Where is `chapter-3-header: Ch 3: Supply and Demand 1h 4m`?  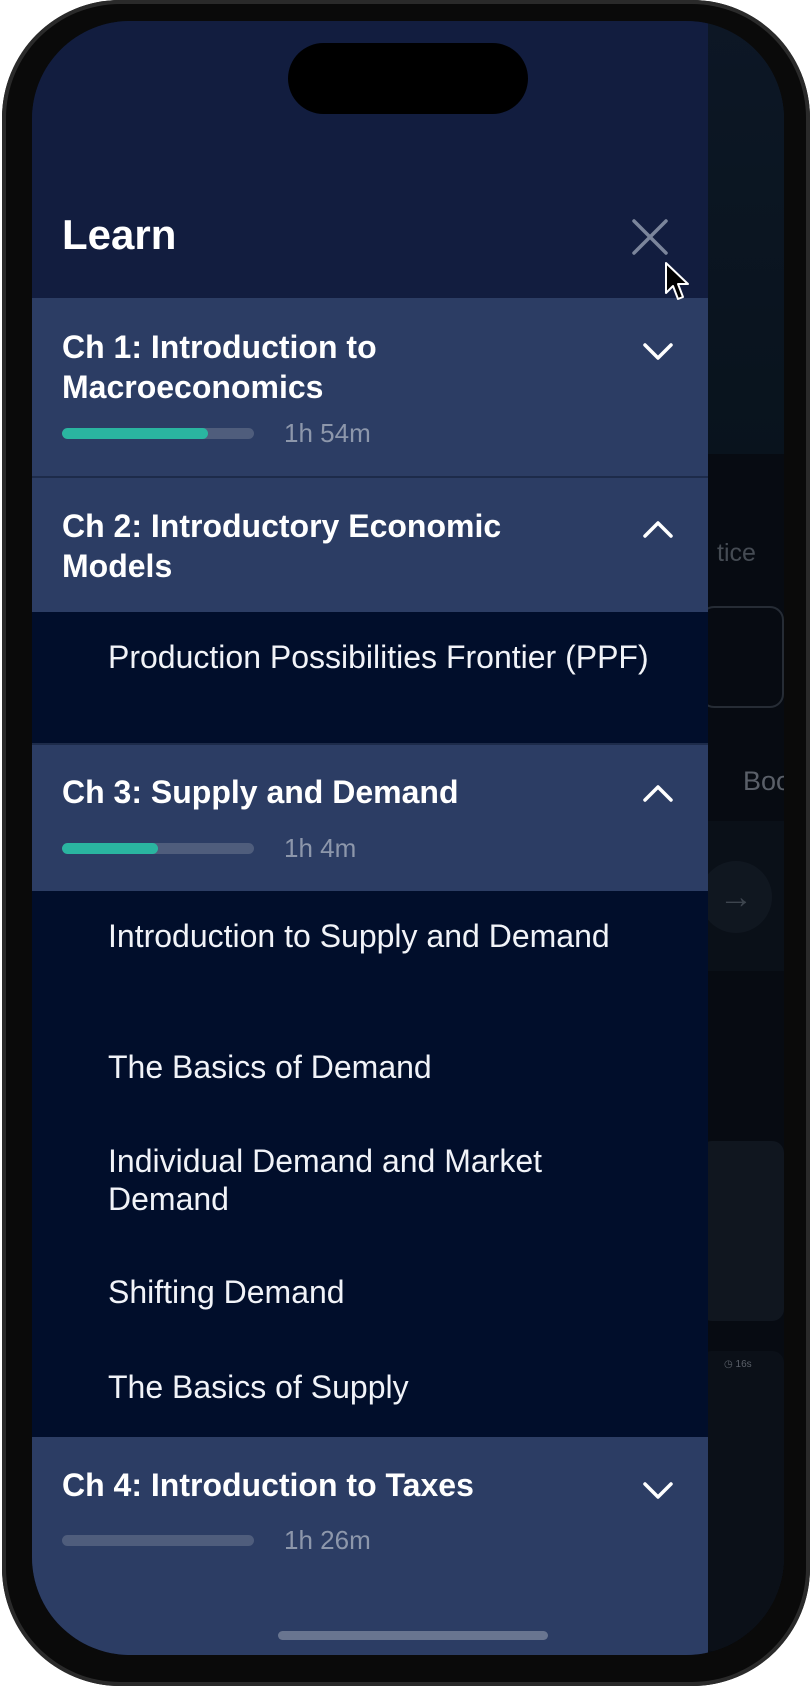 chapter-3-header: Ch 3: Supply and Demand 1h 4m is located at coordinates (370, 818).